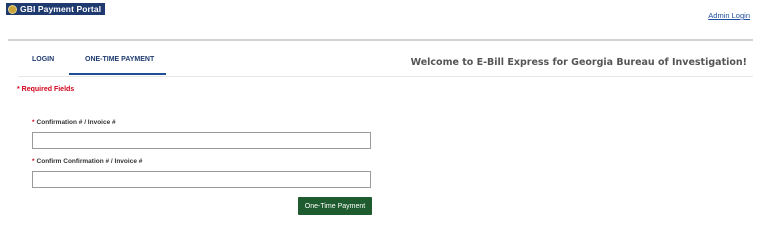 This screenshot has height=240, width=780. I want to click on tab-one-time-payment: ONE-TIME PAYMENT, so click(119, 59).